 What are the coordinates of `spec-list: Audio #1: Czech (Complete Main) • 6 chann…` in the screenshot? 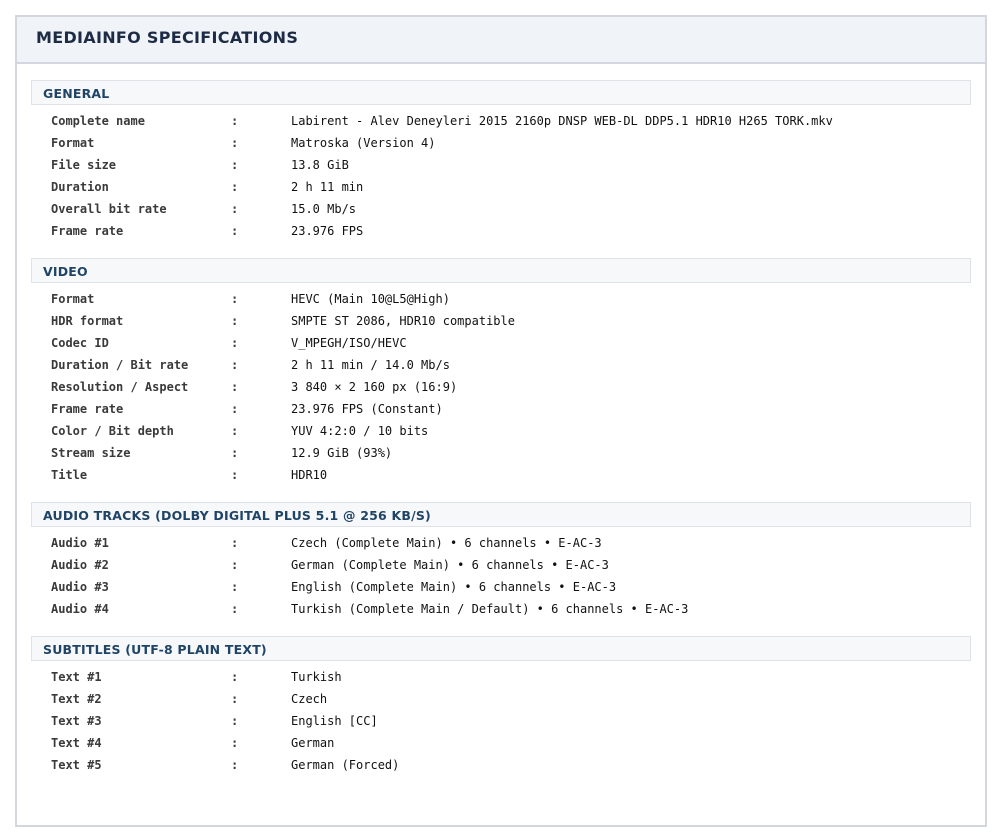 It's located at (501, 578).